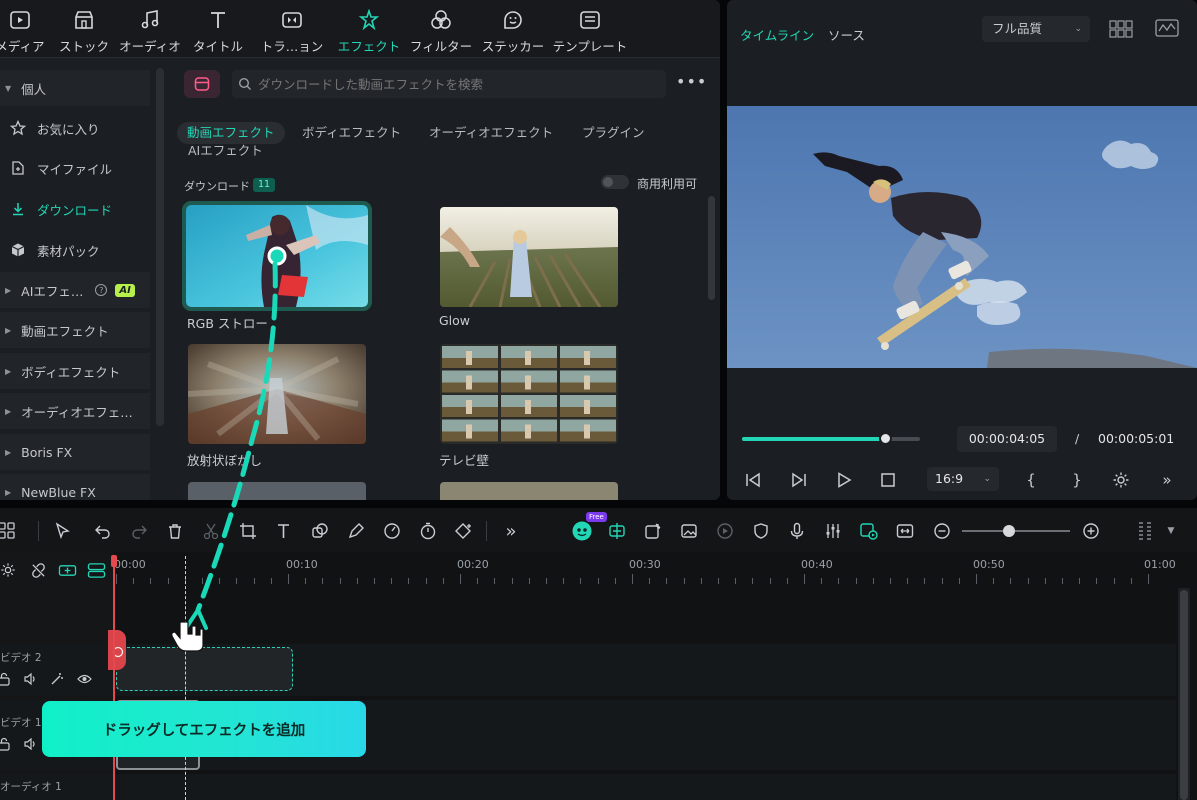 The height and width of the screenshot is (800, 1197). What do you see at coordinates (292, 29) in the screenshot?
I see `tab-transition: トラ…ョン` at bounding box center [292, 29].